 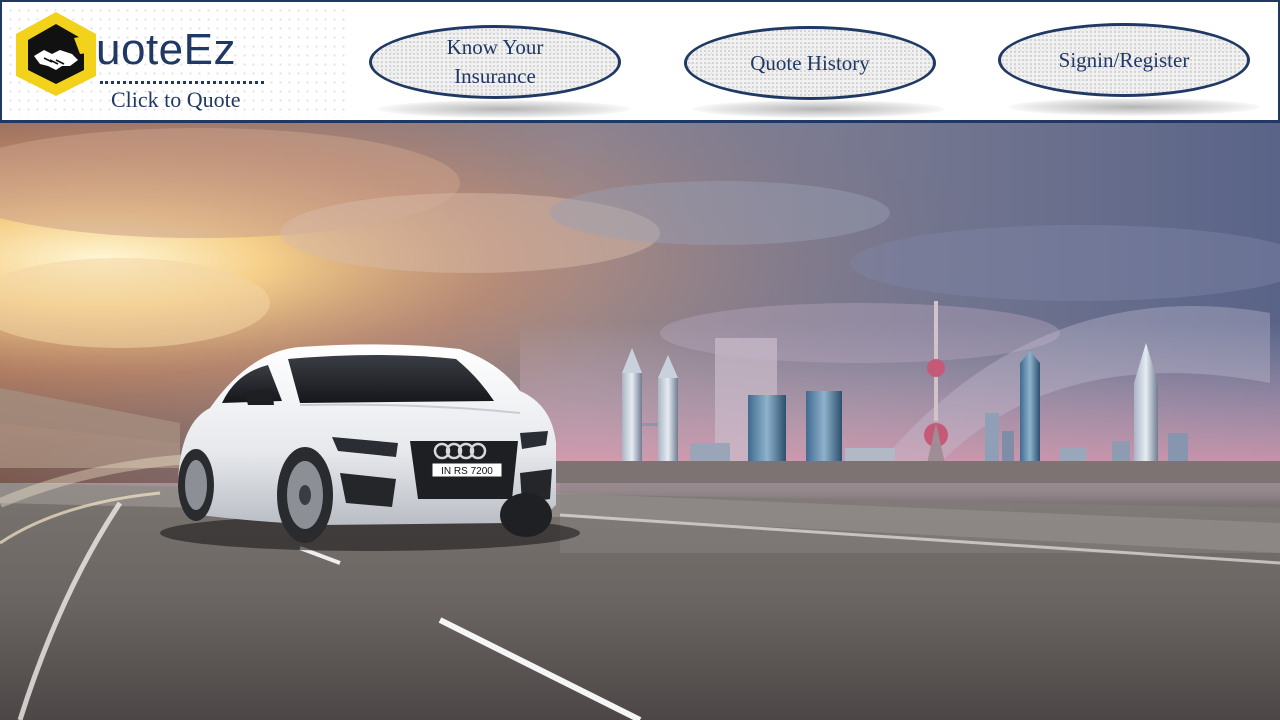 I want to click on quote-history-label: Quote History, so click(x=810, y=62).